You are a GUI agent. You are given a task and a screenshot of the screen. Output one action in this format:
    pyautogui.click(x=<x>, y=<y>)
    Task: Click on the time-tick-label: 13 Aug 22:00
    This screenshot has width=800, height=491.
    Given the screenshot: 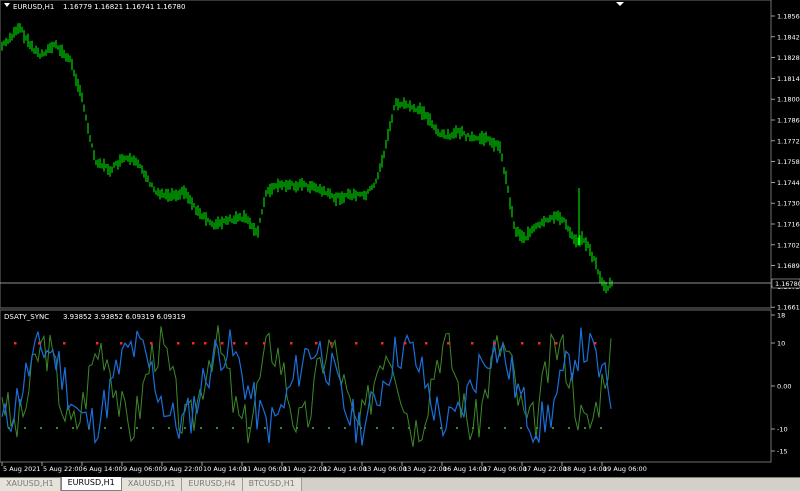 What is the action you would take?
    pyautogui.click(x=425, y=469)
    